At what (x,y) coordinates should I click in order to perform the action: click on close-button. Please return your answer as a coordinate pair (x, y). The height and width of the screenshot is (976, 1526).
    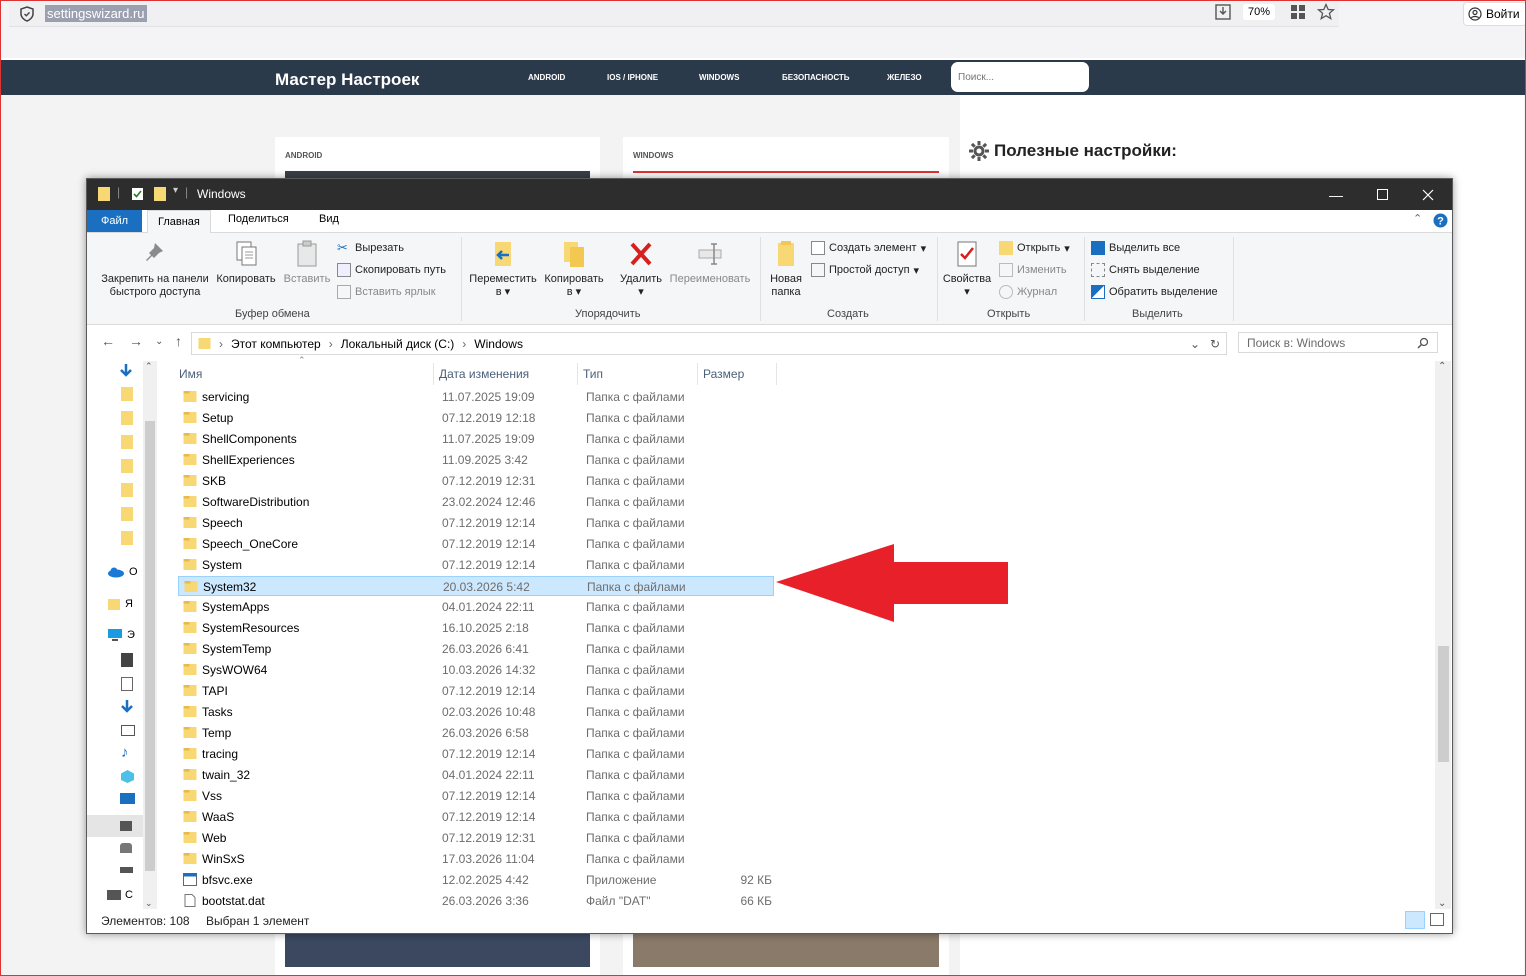
    Looking at the image, I should click on (1428, 194).